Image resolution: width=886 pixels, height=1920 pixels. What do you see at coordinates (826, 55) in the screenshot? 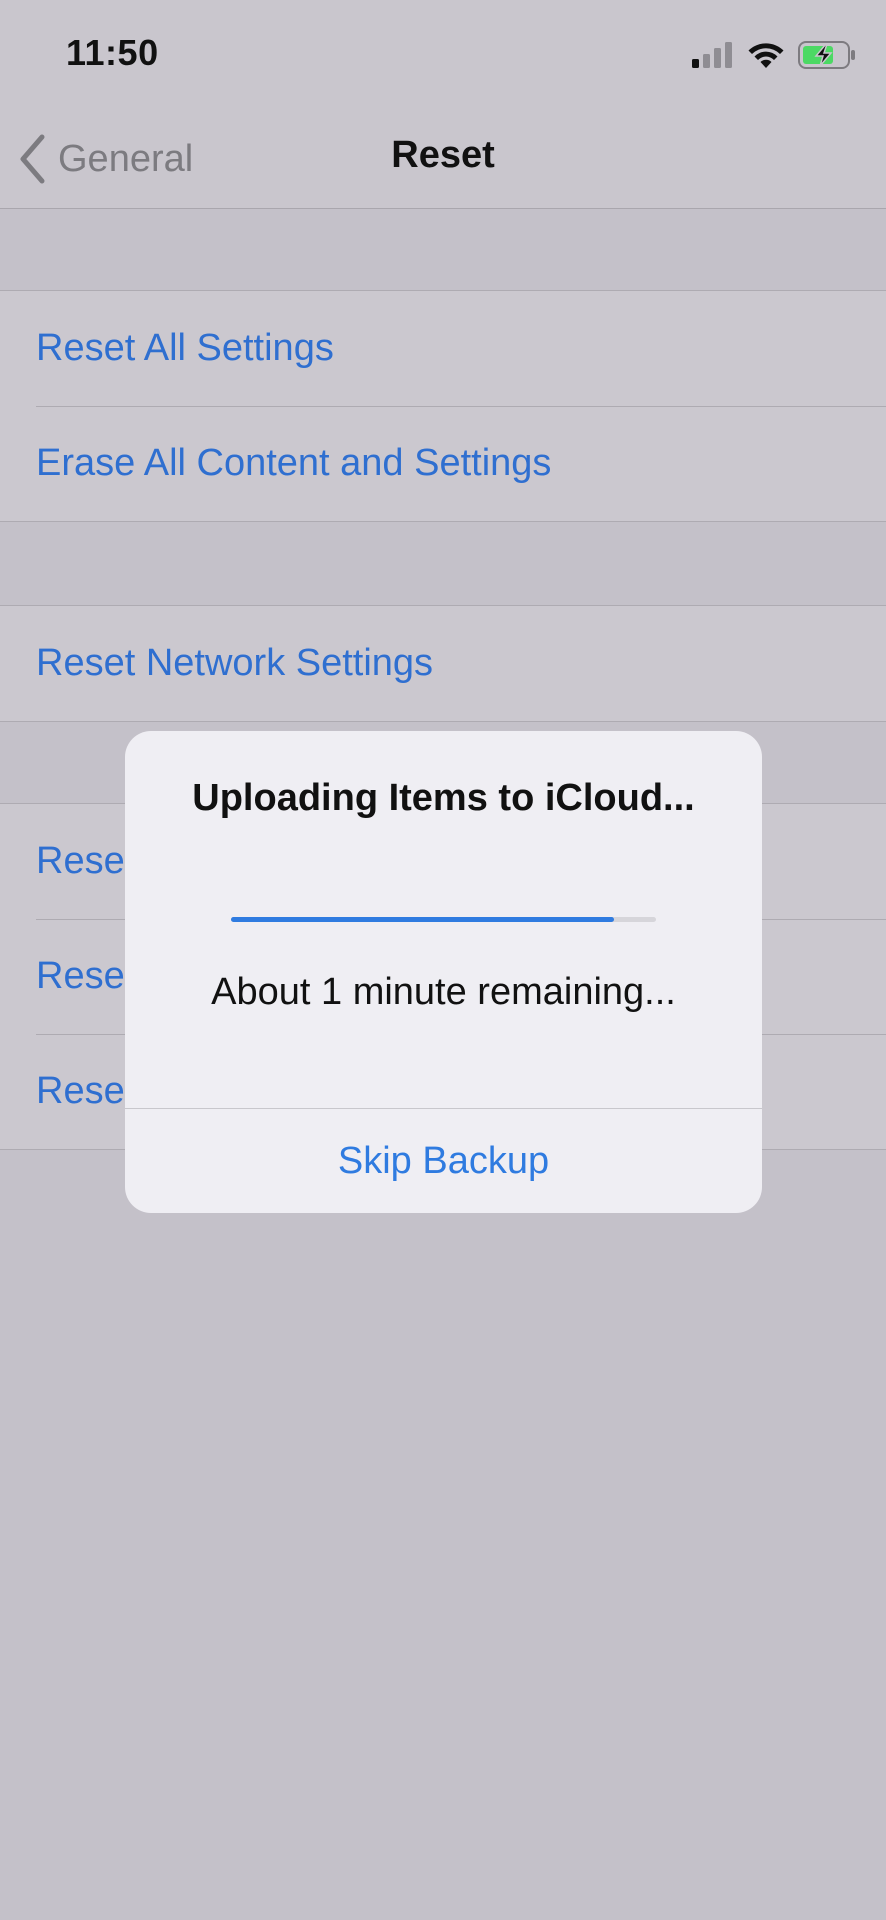
I see `battery-charging-icon` at bounding box center [826, 55].